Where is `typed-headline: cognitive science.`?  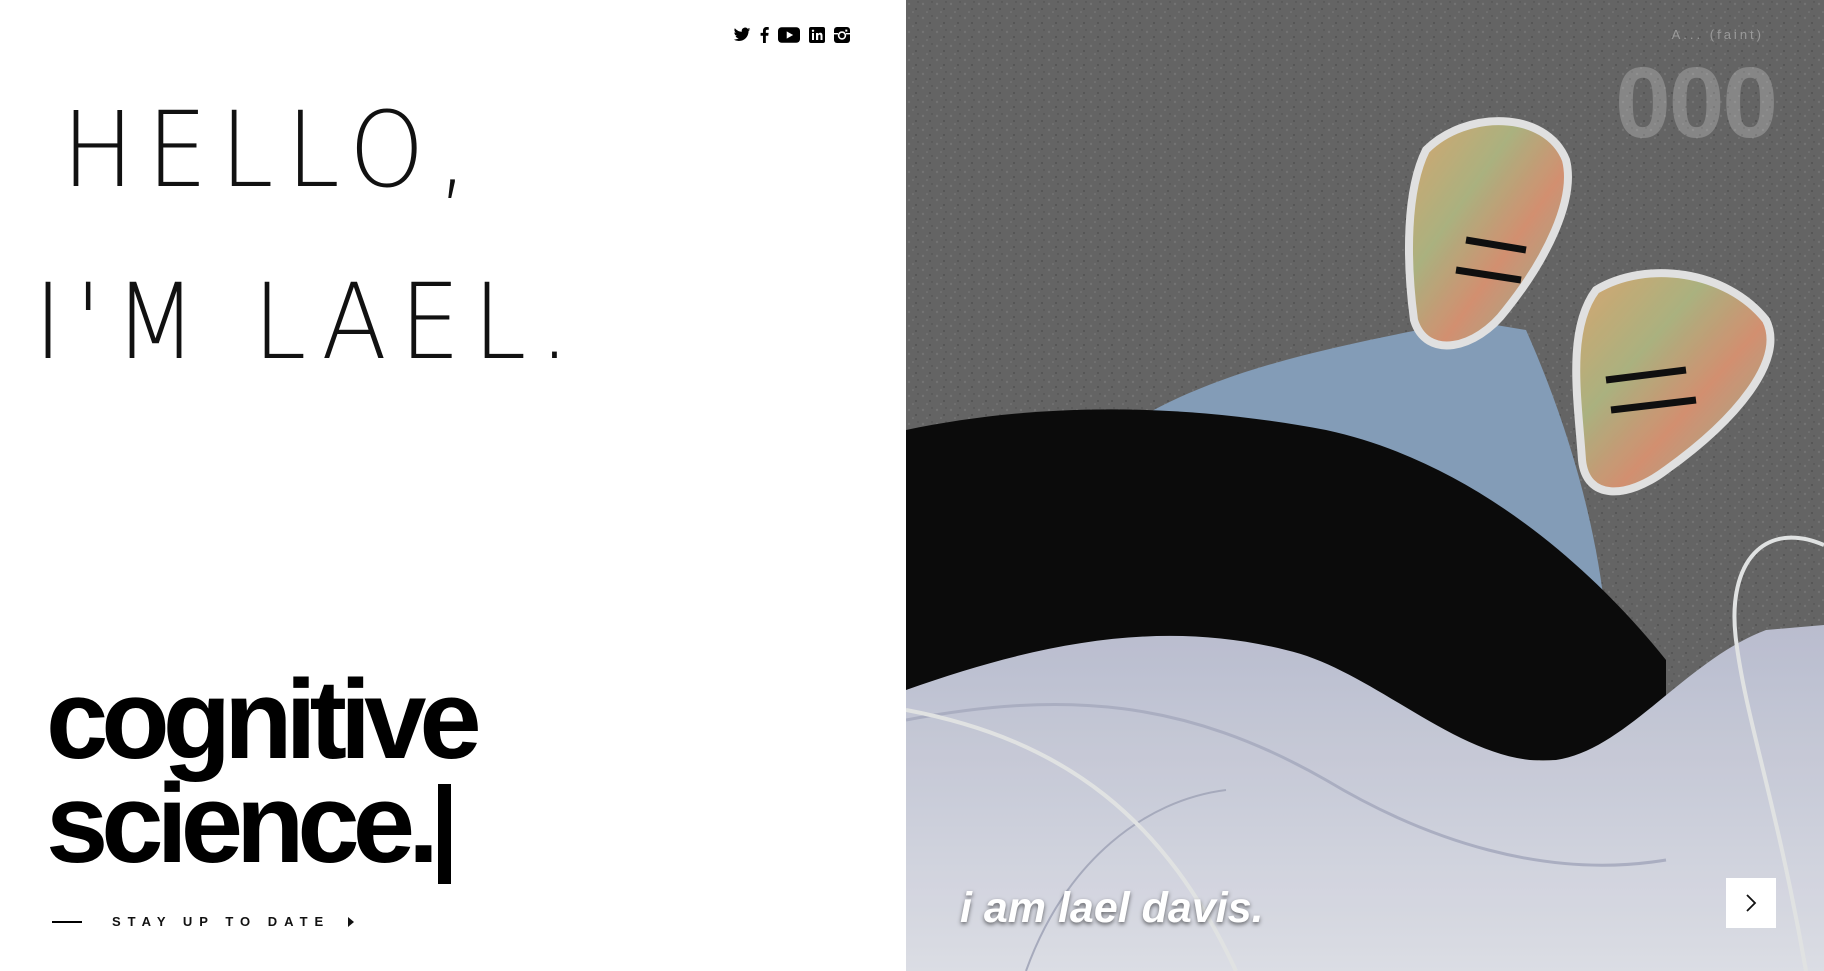
typed-headline: cognitive science. is located at coordinates (264, 770).